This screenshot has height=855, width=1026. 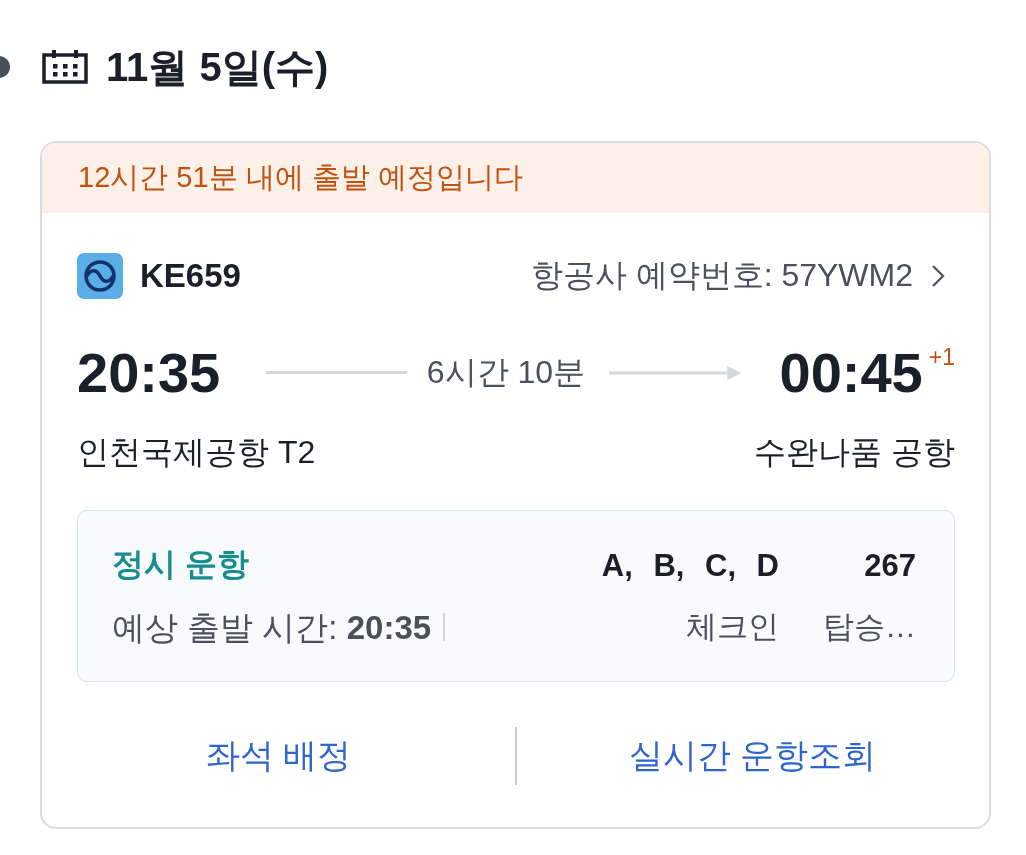 I want to click on chevron-right-icon, so click(x=938, y=276).